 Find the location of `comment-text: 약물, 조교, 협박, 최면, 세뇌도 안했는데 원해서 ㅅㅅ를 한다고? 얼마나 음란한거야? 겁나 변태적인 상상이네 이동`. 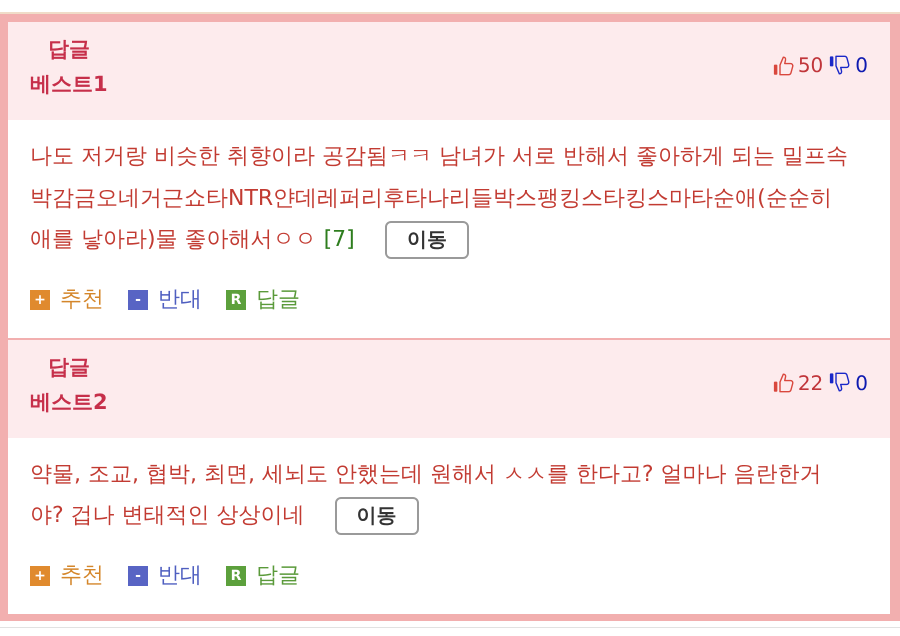

comment-text: 약물, 조교, 협박, 최면, 세뇌도 안했는데 원해서 ㅅㅅ를 한다고? 얼마나 음란한거야? 겁나 변태적인 상상이네 이동 is located at coordinates (441, 495).